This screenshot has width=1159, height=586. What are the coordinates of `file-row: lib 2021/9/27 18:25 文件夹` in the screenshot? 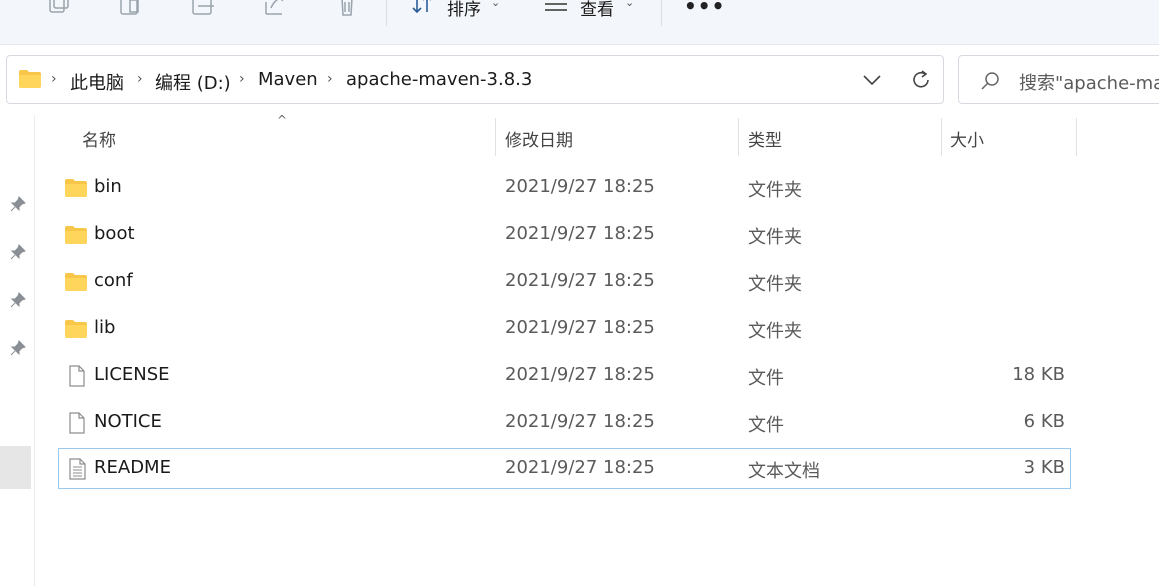 It's located at (564, 328).